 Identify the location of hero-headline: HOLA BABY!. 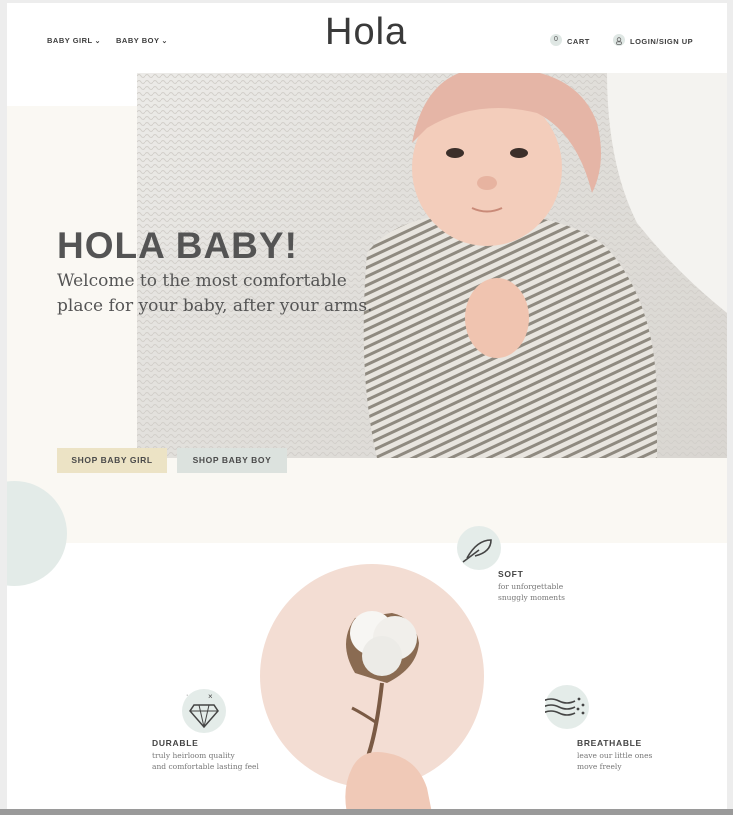
(177, 245).